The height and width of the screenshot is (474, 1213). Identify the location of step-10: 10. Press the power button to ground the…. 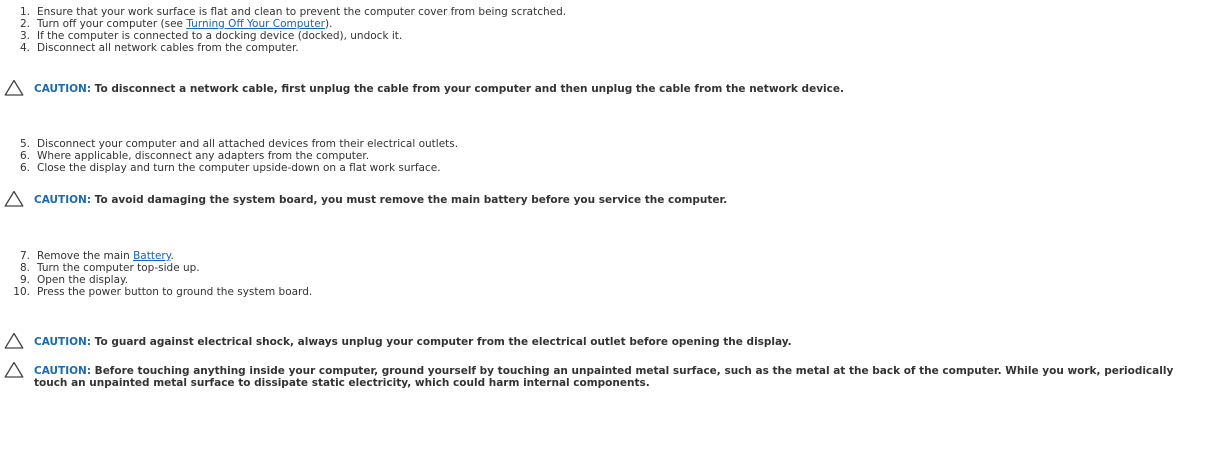
(156, 292).